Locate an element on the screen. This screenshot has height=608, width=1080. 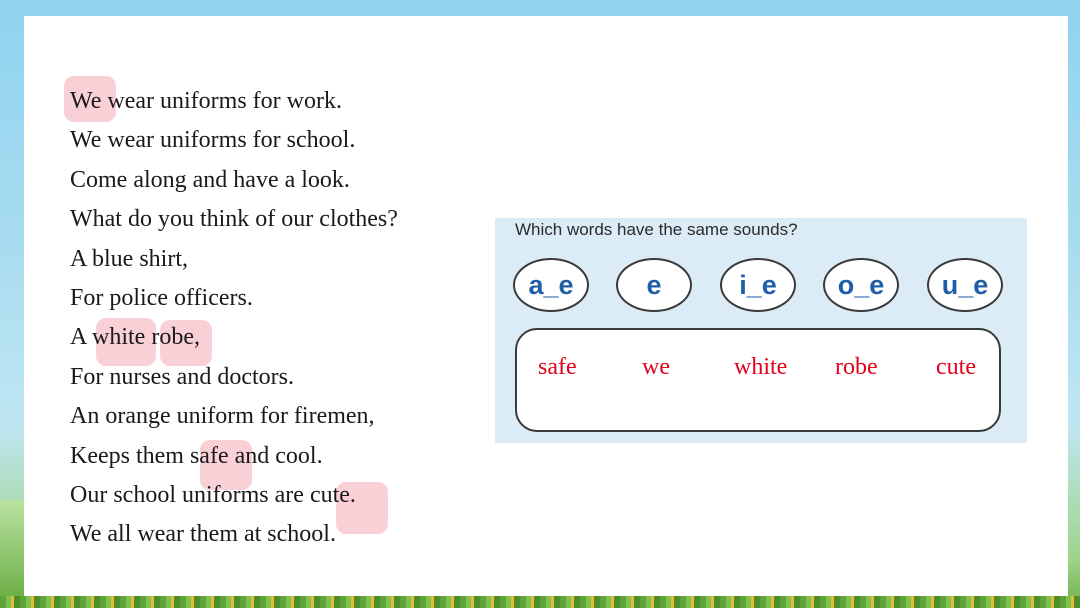
exercise-title: Which words have the same sounds? is located at coordinates (656, 229).